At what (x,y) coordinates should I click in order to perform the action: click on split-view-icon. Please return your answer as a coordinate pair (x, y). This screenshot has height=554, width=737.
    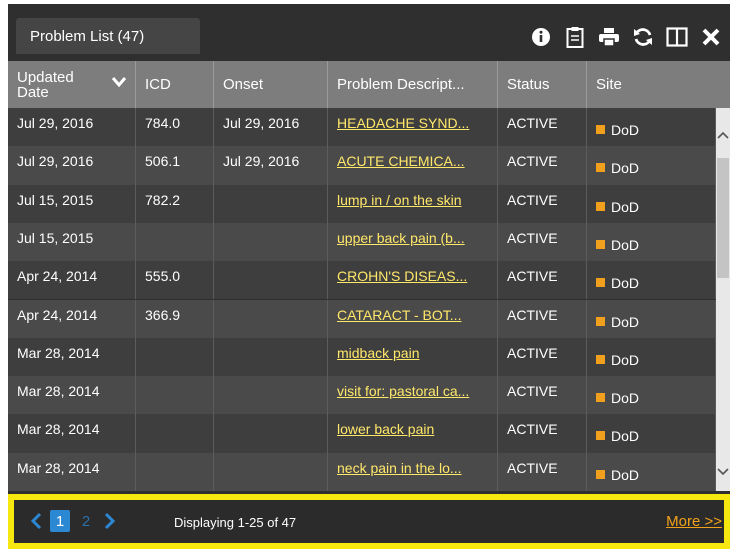
    Looking at the image, I should click on (677, 37).